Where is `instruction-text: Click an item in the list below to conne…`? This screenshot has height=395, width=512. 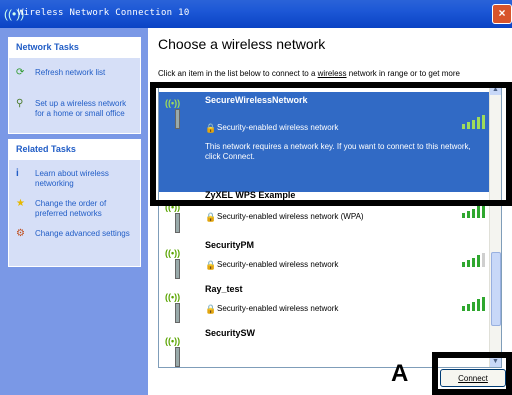 instruction-text: Click an item in the list below to conne… is located at coordinates (309, 73).